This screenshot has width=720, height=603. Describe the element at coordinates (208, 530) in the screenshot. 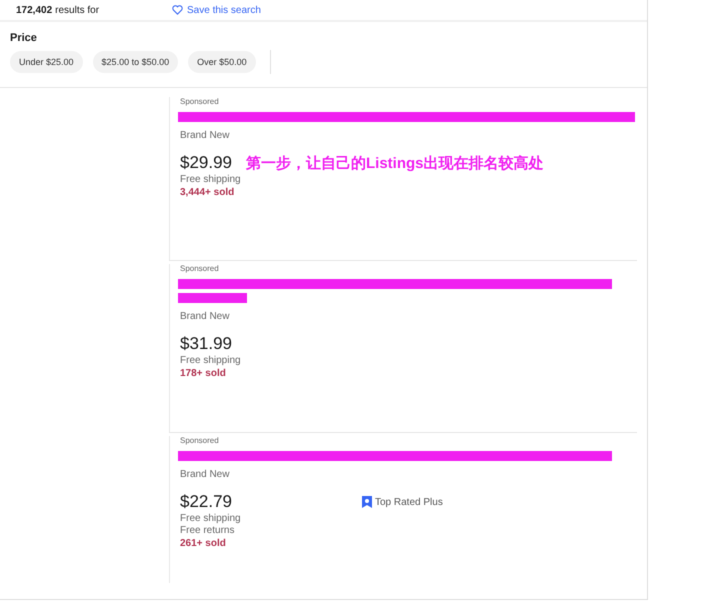

I see `shipping-info: Free returns` at that location.